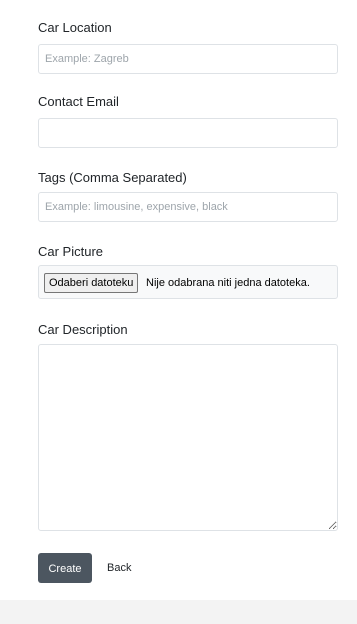  Describe the element at coordinates (119, 568) in the screenshot. I see `back-link: Back` at that location.